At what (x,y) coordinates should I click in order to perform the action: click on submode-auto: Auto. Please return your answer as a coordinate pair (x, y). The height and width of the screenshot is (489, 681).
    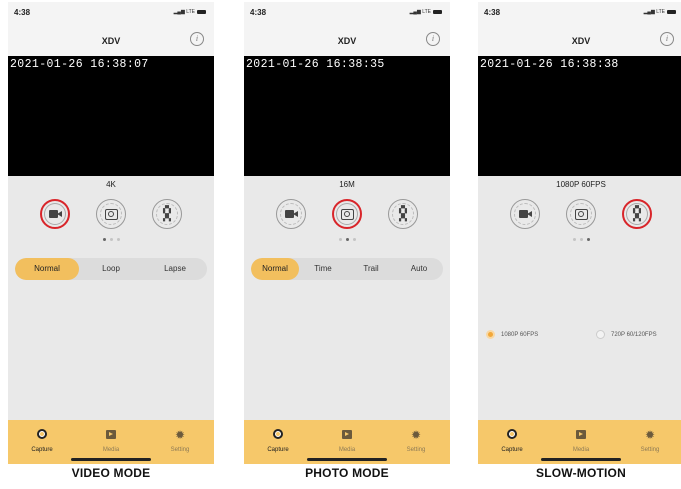
    Looking at the image, I should click on (419, 269).